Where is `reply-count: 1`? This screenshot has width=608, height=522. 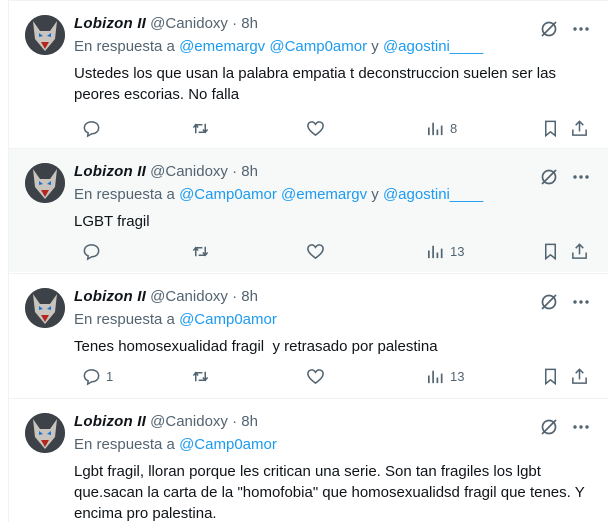 reply-count: 1 is located at coordinates (110, 376).